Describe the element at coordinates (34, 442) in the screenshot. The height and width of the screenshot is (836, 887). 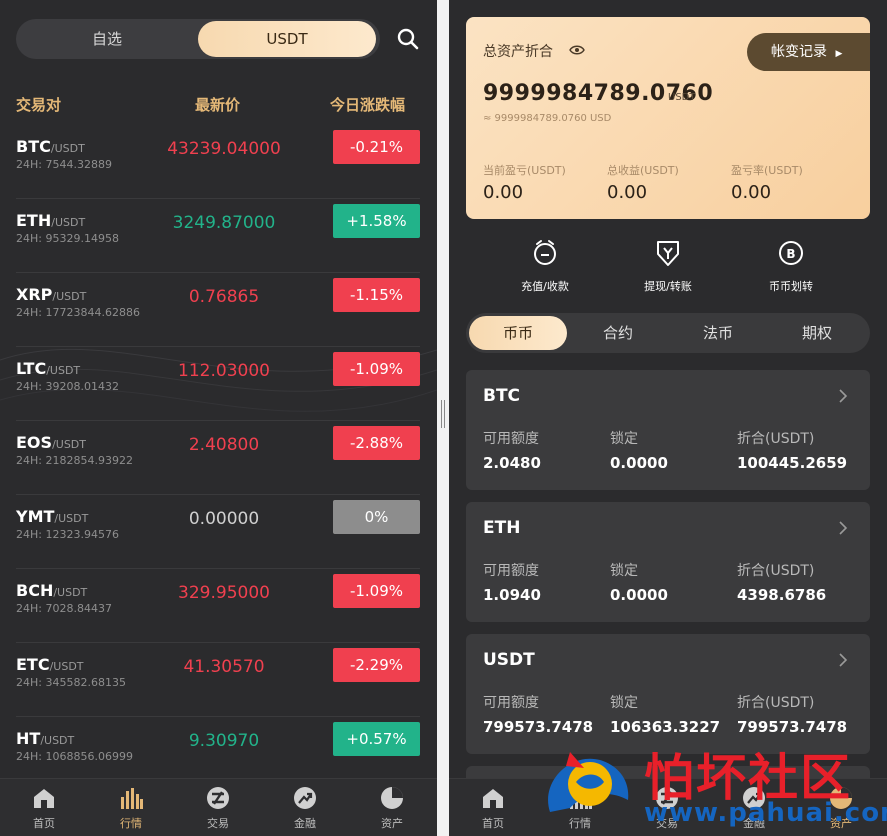
I see `pair-base: EOS` at that location.